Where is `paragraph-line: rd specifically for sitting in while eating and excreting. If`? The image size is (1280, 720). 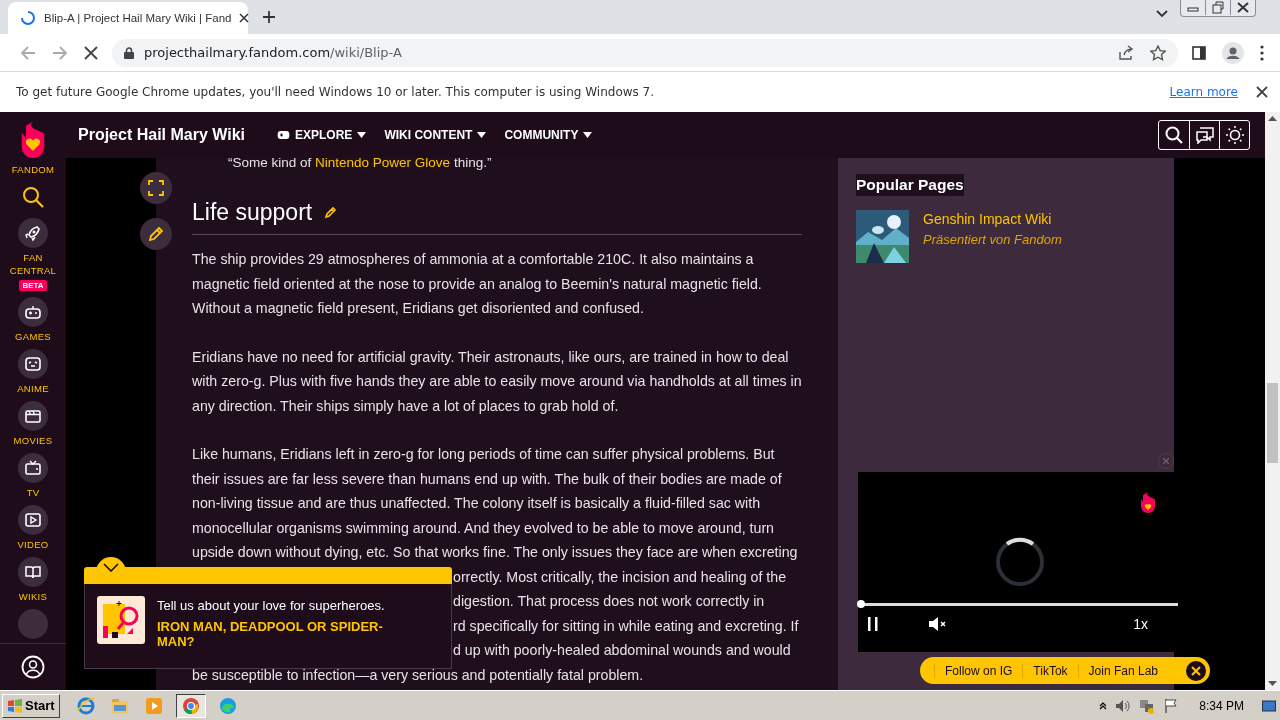
paragraph-line: rd specifically for sitting in while eating and excreting. If is located at coordinates (626, 626).